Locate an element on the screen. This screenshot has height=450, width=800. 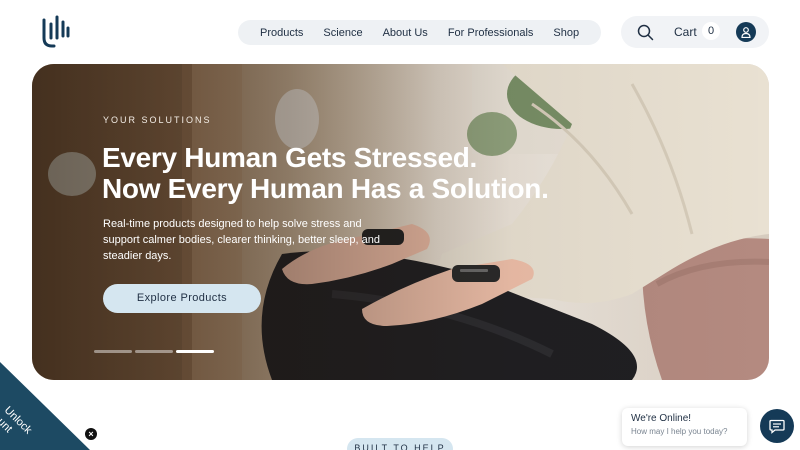
cart-button: Cart is located at coordinates (685, 32).